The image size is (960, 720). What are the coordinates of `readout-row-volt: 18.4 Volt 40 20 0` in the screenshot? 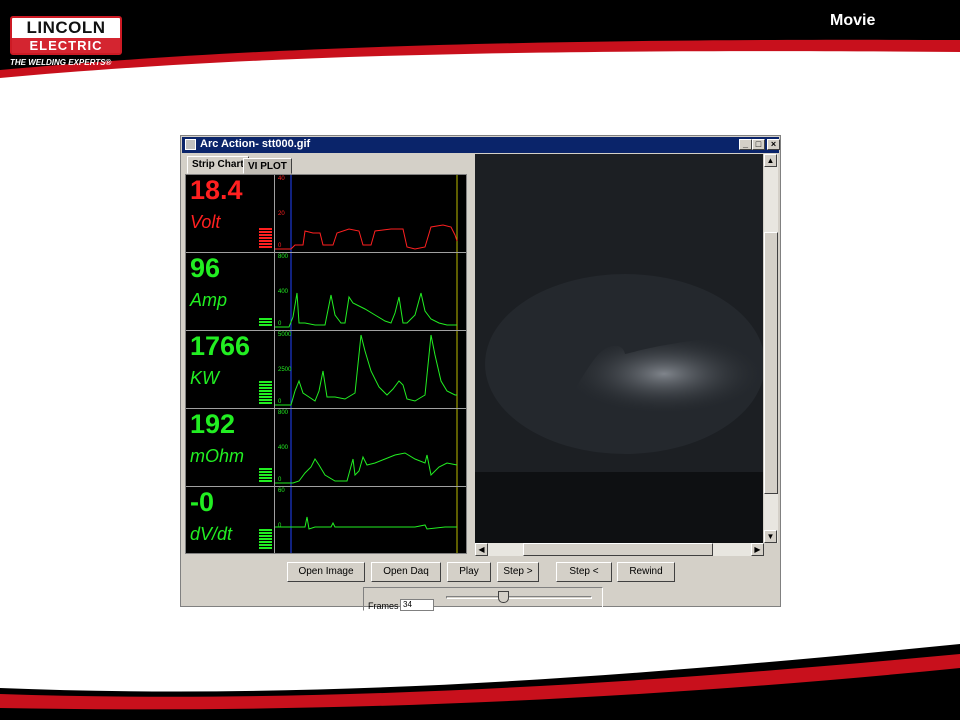 It's located at (326, 214).